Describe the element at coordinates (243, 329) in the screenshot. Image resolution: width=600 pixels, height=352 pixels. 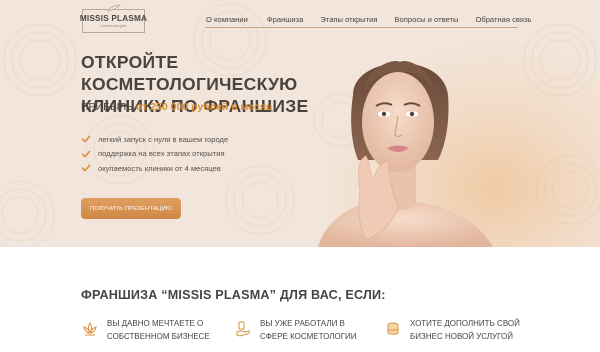
I see `hand-lotion-icon` at that location.